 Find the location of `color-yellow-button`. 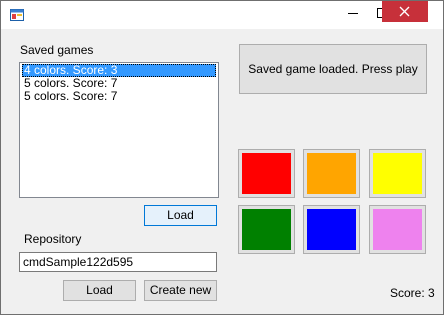

color-yellow-button is located at coordinates (397, 173).